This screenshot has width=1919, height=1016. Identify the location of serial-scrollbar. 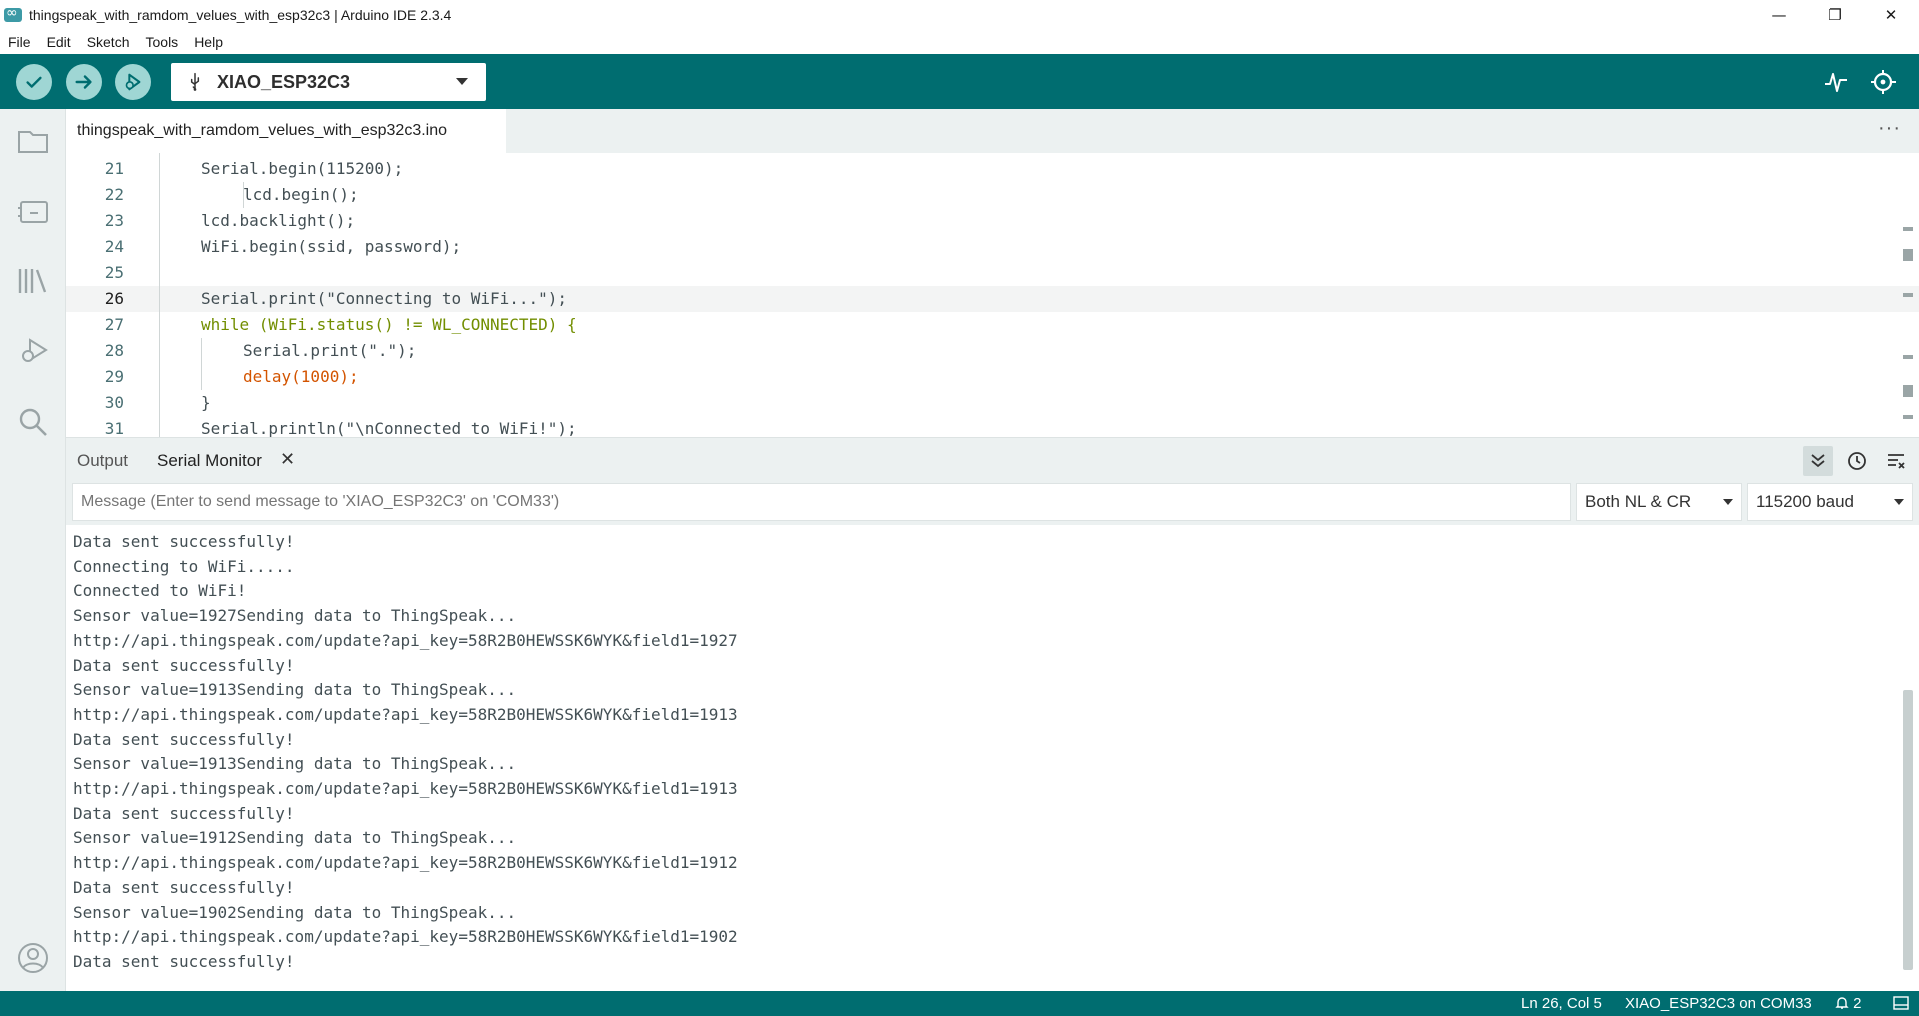
(1908, 830).